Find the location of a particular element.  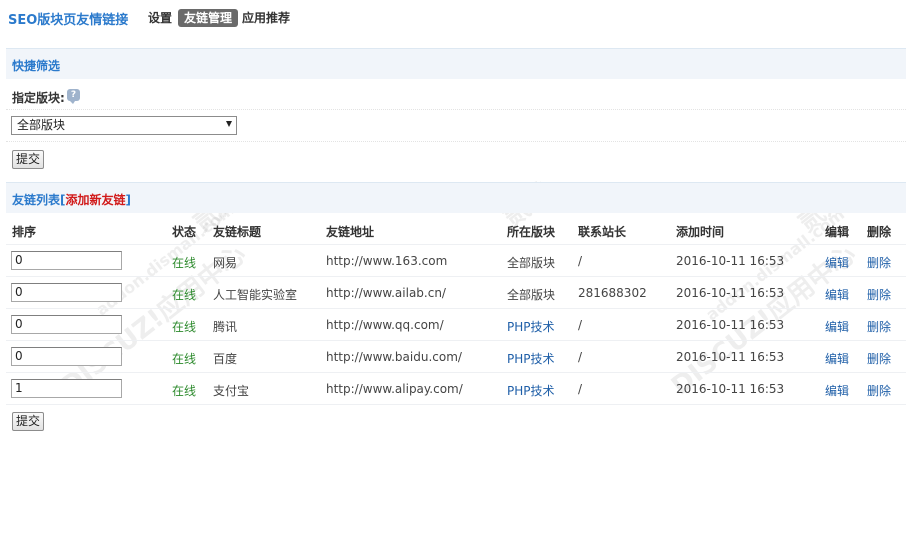

column-header-delete: 删除 is located at coordinates (879, 232).